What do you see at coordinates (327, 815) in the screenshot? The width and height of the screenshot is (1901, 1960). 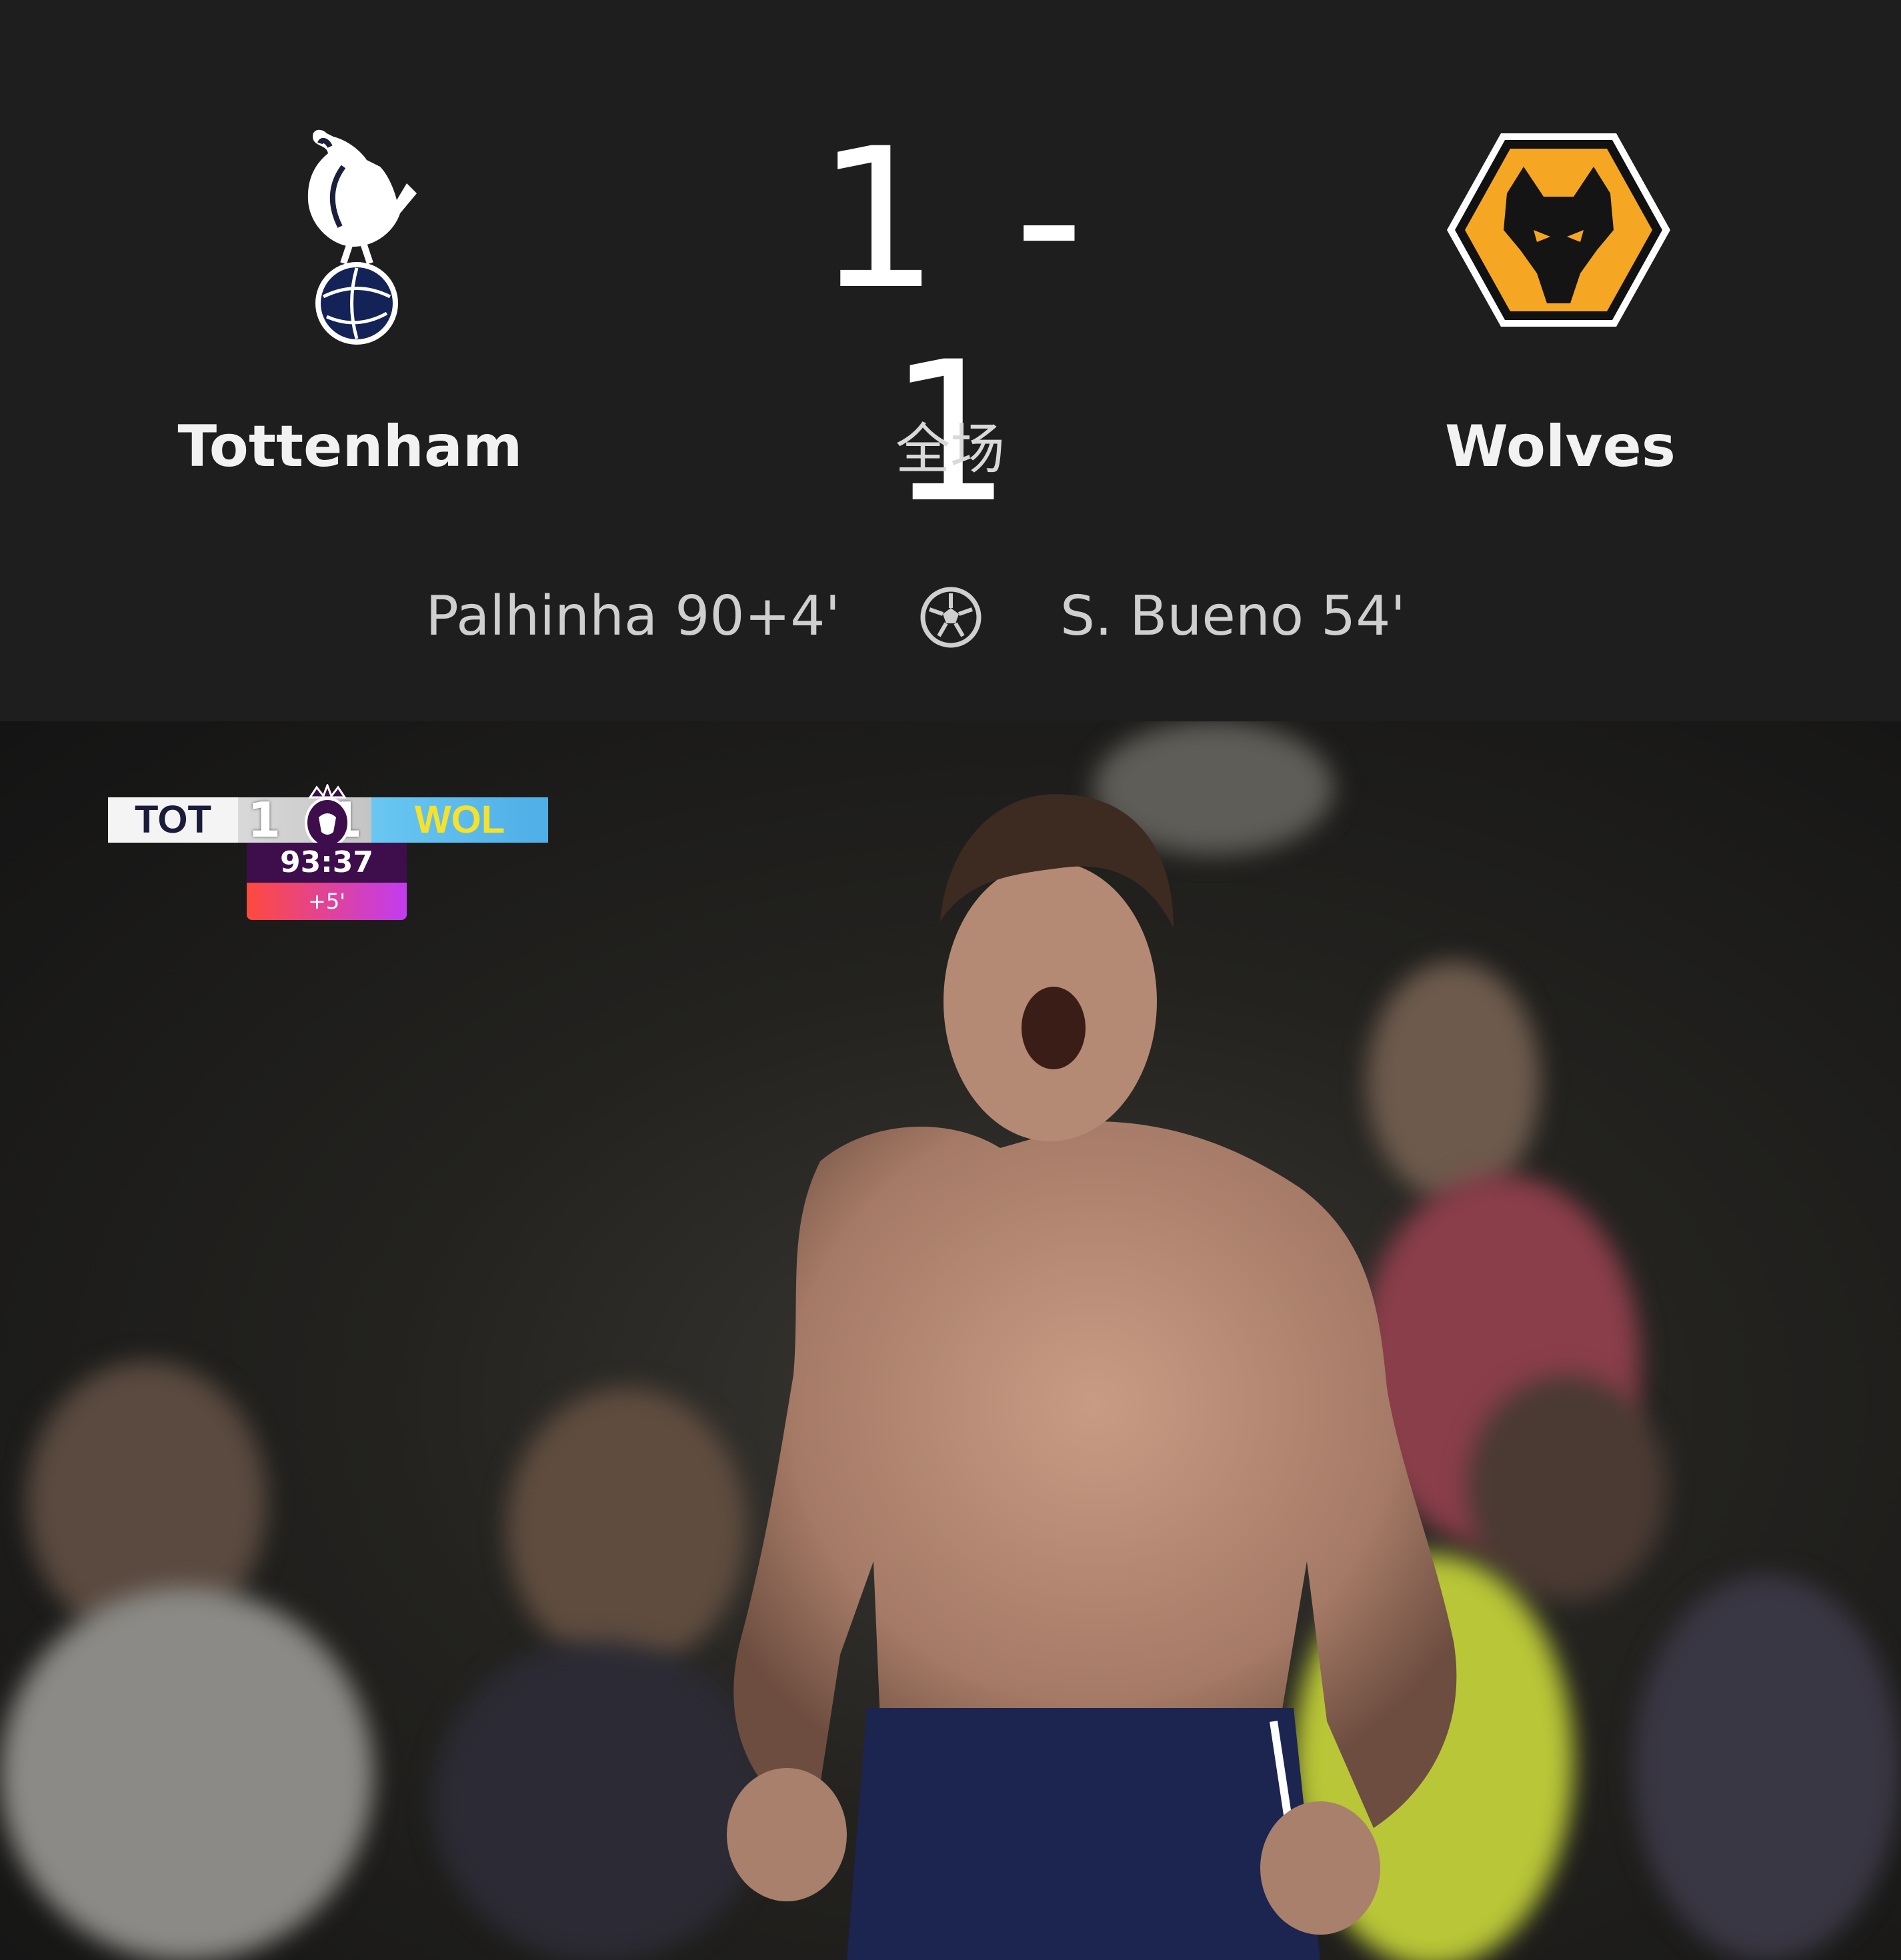 I see `premier-league-lion-icon` at bounding box center [327, 815].